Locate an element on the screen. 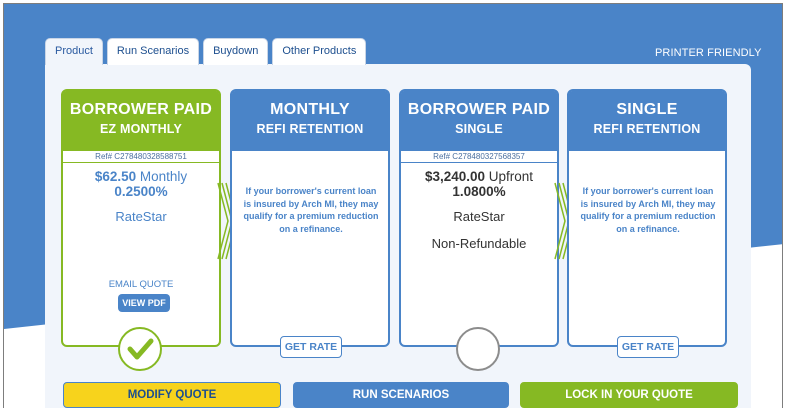 This screenshot has width=786, height=408. email-quote-link: EMAIL QUOTE is located at coordinates (141, 284).